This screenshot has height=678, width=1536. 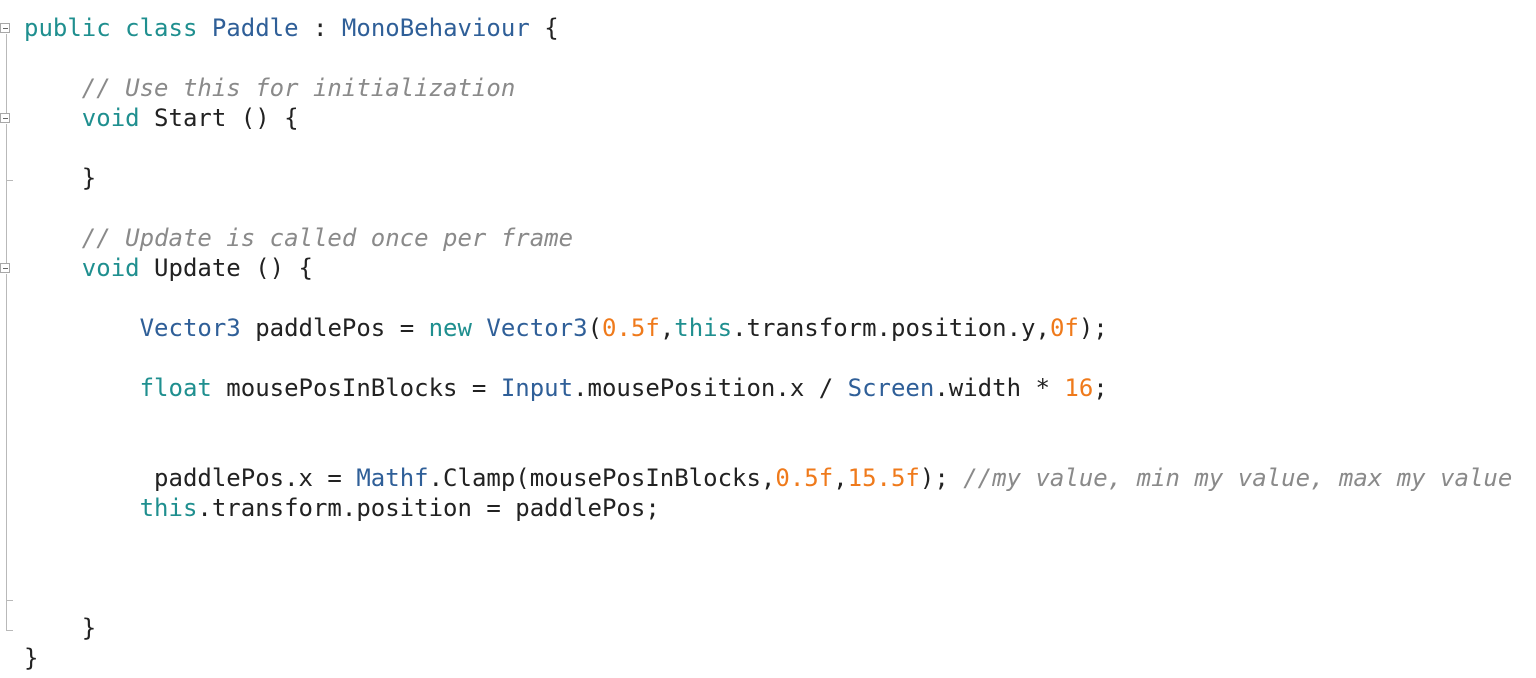 What do you see at coordinates (435, 28) in the screenshot?
I see `code-token: MonoBehaviour` at bounding box center [435, 28].